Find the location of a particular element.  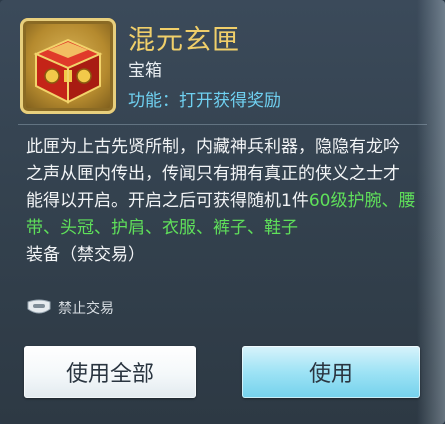

use-all-button: 使用全部 is located at coordinates (110, 372).